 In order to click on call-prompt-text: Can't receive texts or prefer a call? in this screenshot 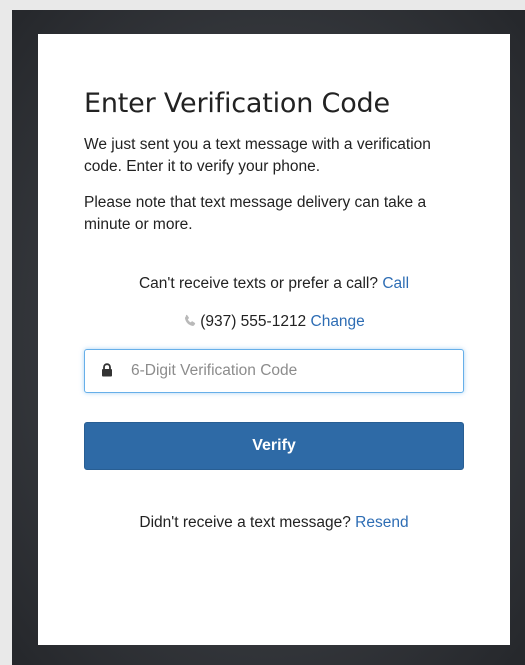, I will do `click(258, 283)`.